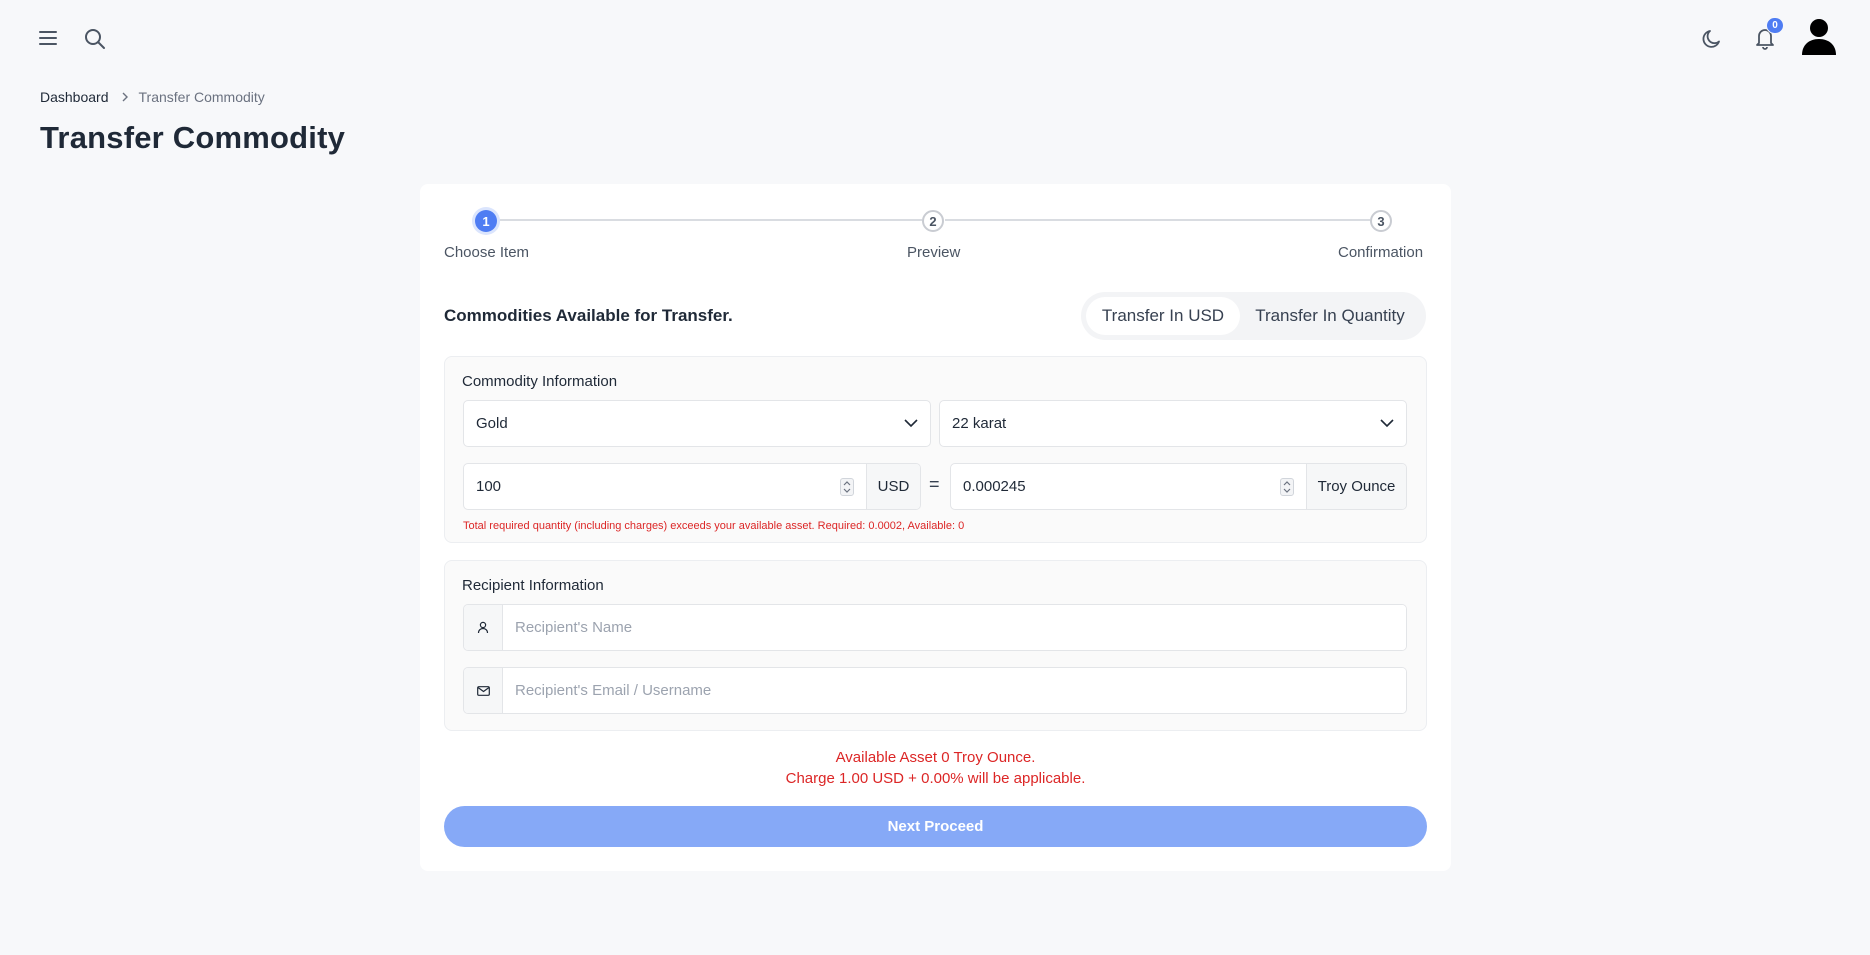 Image resolution: width=1870 pixels, height=955 pixels. Describe the element at coordinates (95, 39) in the screenshot. I see `search-icon` at that location.